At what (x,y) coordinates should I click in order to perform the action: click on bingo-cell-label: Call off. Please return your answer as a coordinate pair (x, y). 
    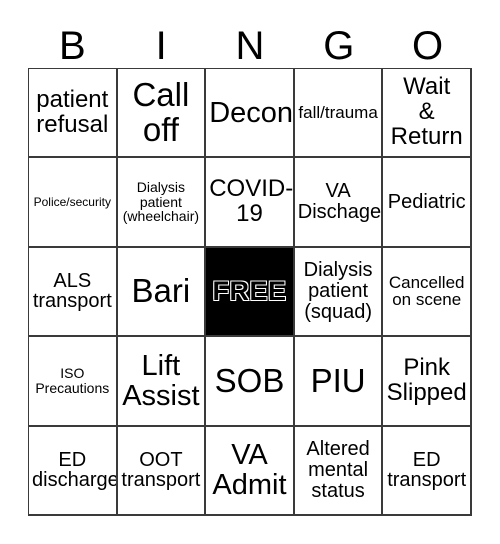
    Looking at the image, I should click on (161, 112).